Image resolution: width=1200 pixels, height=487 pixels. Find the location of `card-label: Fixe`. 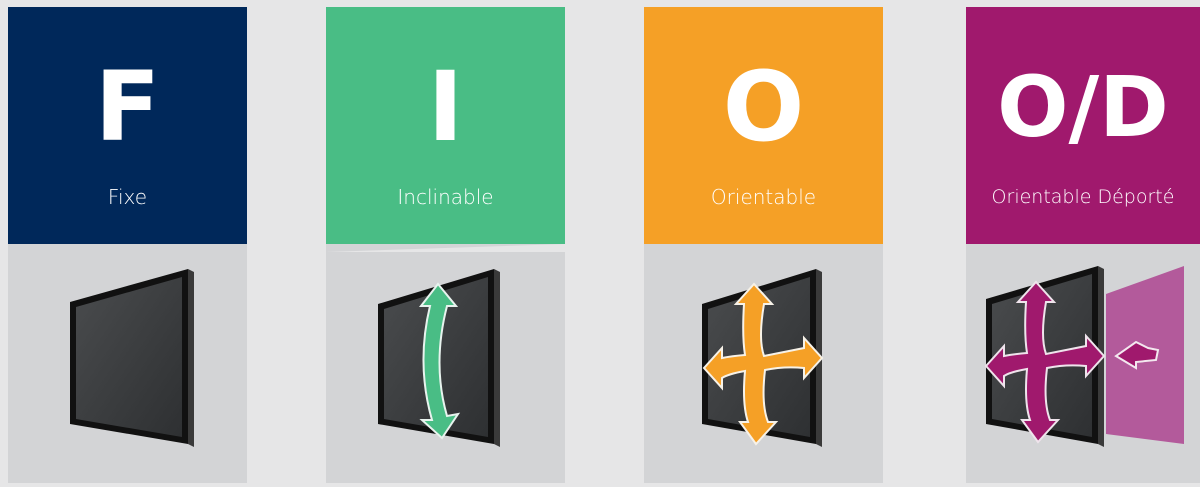

card-label: Fixe is located at coordinates (127, 197).